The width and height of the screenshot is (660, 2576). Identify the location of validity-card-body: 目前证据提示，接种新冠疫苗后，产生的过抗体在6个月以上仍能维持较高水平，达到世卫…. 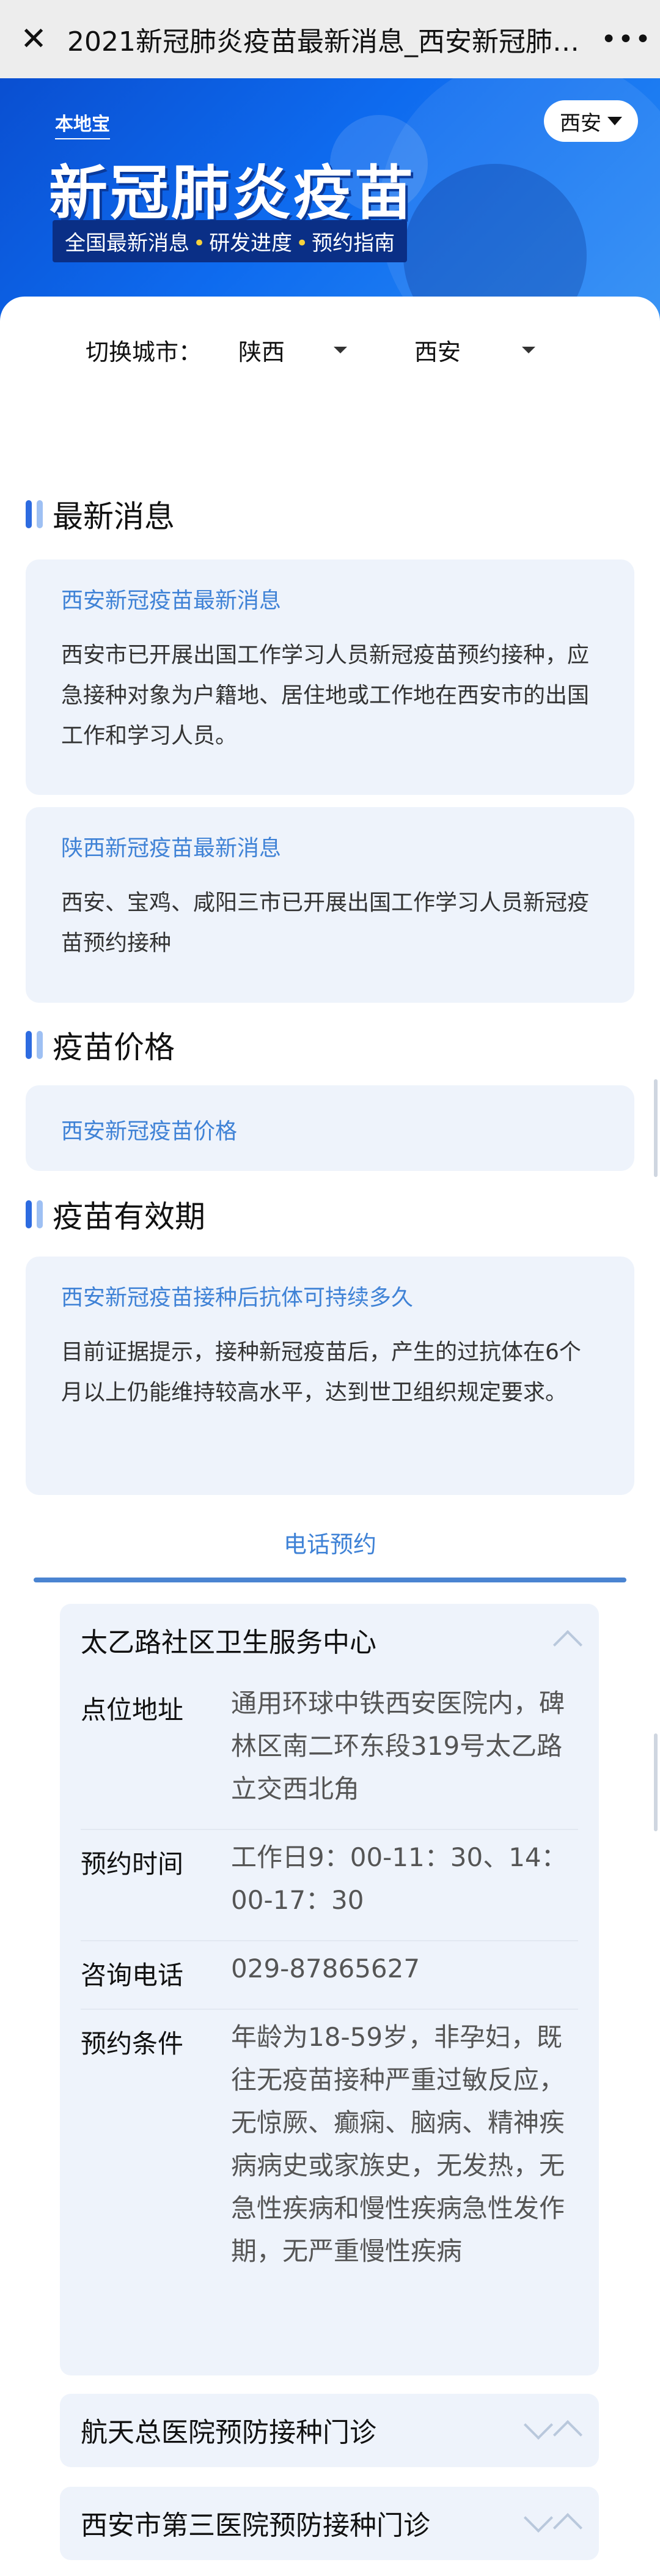
(321, 1373).